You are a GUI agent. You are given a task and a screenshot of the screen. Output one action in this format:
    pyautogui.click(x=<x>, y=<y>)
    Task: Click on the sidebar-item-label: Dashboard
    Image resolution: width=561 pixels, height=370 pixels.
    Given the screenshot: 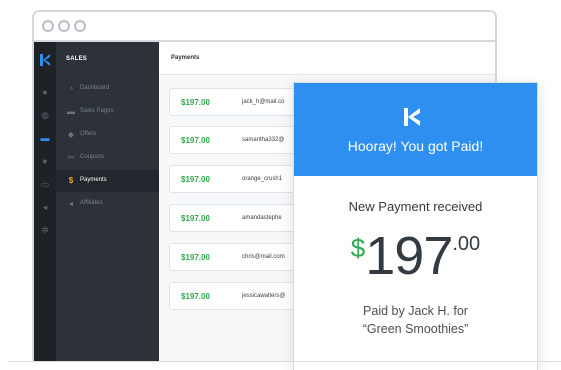 What is the action you would take?
    pyautogui.click(x=95, y=88)
    